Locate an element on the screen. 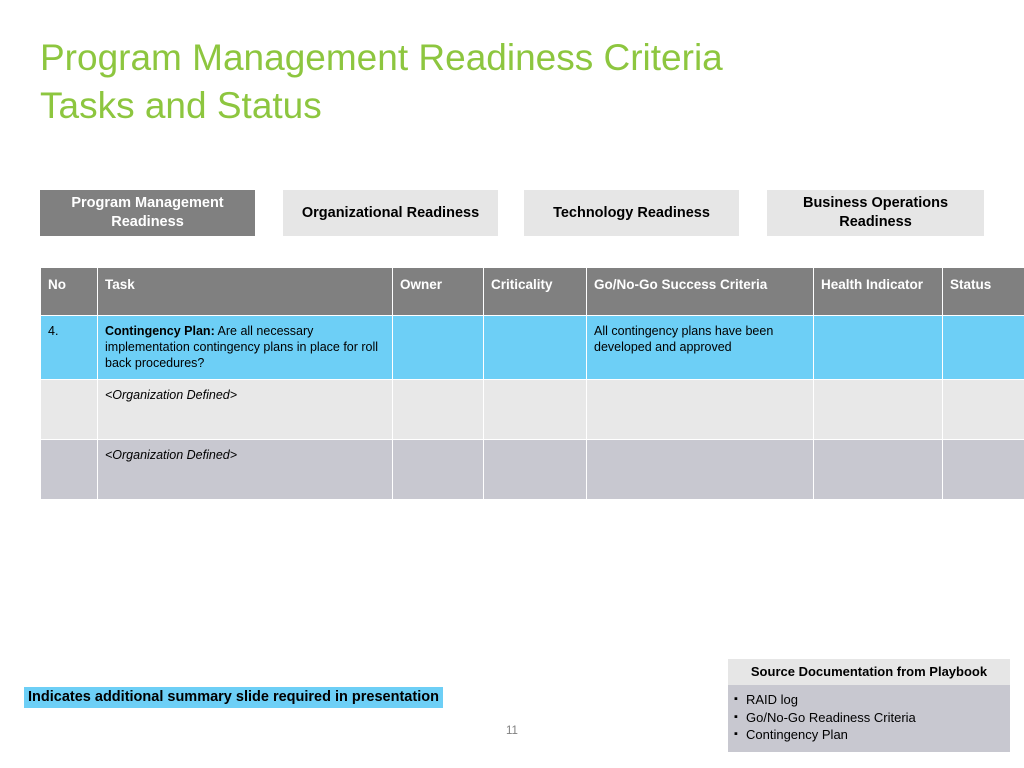  list-item: Go/No-Go Readiness Criteria is located at coordinates (869, 718).